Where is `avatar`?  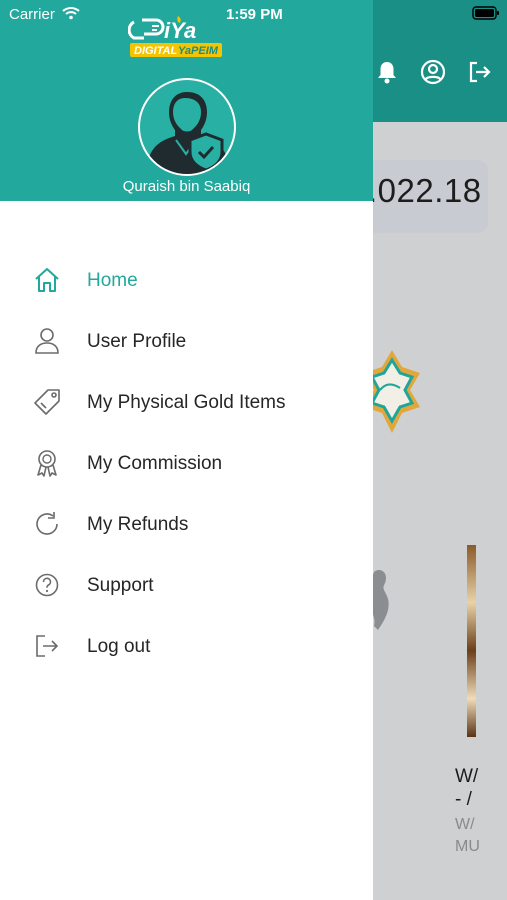 avatar is located at coordinates (187, 127).